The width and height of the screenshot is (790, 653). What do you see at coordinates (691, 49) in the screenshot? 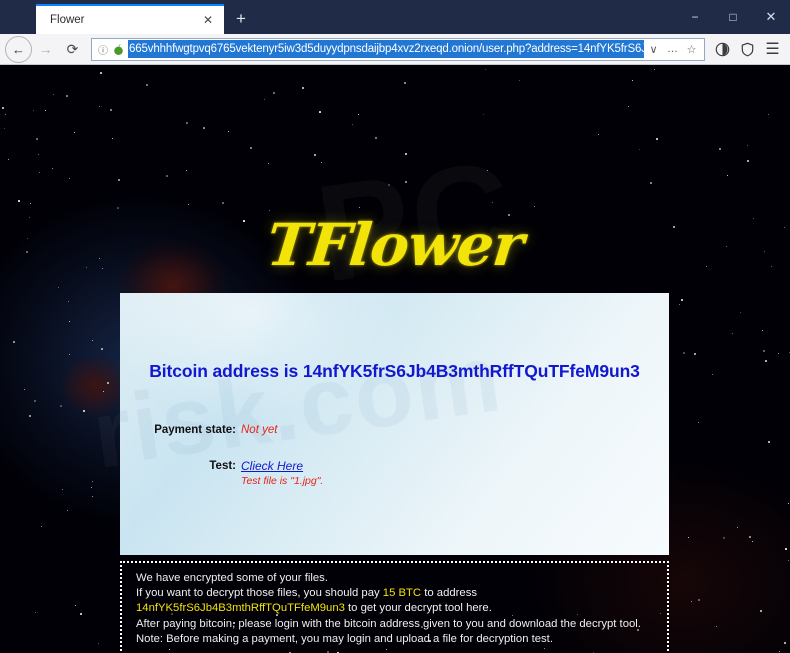
I see `bookmark-star-icon: ☆` at bounding box center [691, 49].